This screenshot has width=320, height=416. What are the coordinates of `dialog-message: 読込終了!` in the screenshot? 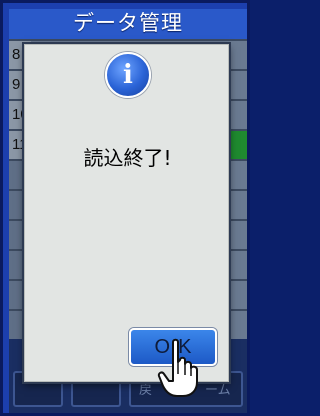 It's located at (127, 158).